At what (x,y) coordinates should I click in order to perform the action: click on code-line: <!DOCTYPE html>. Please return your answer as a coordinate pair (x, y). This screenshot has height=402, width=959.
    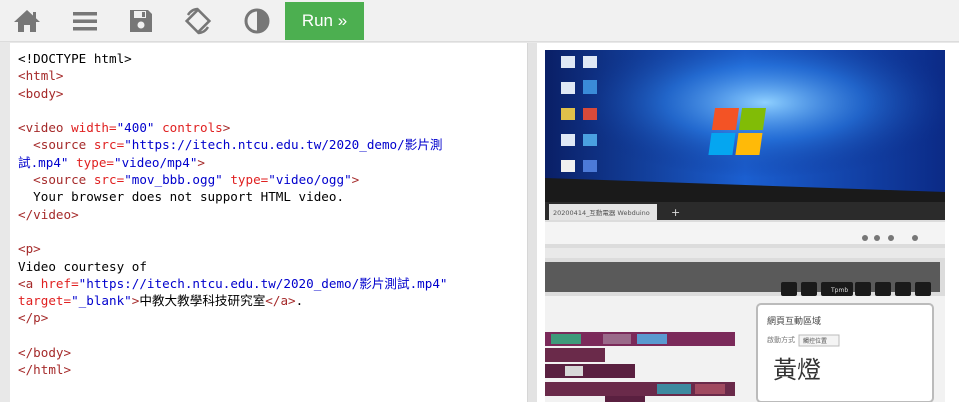
    Looking at the image, I should click on (233, 58).